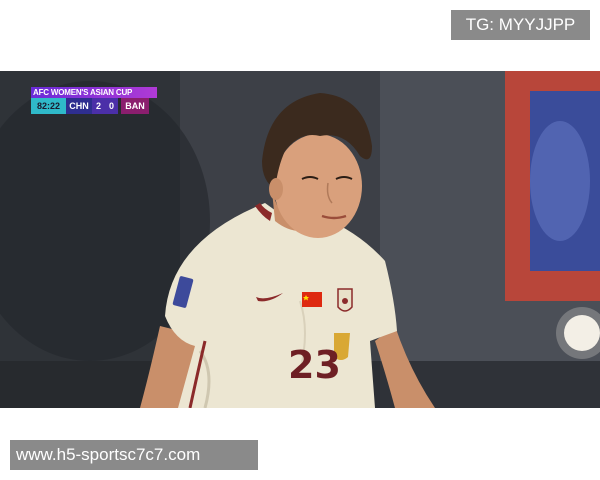 The image size is (600, 480). What do you see at coordinates (48, 106) in the screenshot?
I see `match-clock: 82:22` at bounding box center [48, 106].